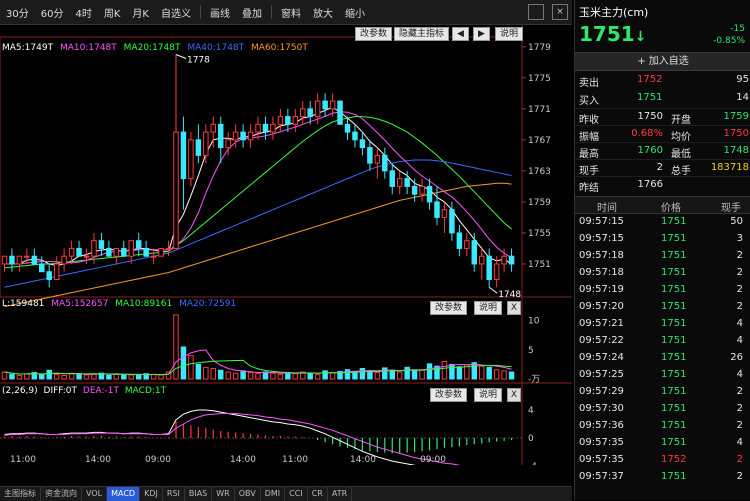 The height and width of the screenshot is (501, 750). What do you see at coordinates (291, 12) in the screenshot?
I see `toolbar-item-8: 窗料` at bounding box center [291, 12].